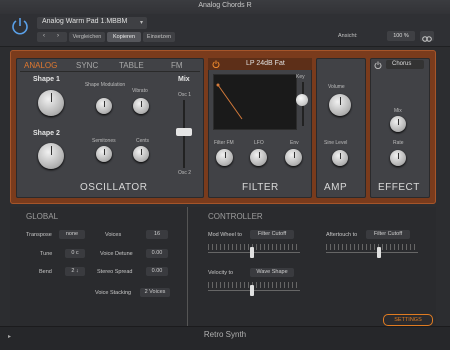 This screenshot has width=450, height=350. Describe the element at coordinates (110, 71) in the screenshot. I see `tab-divider` at that location.